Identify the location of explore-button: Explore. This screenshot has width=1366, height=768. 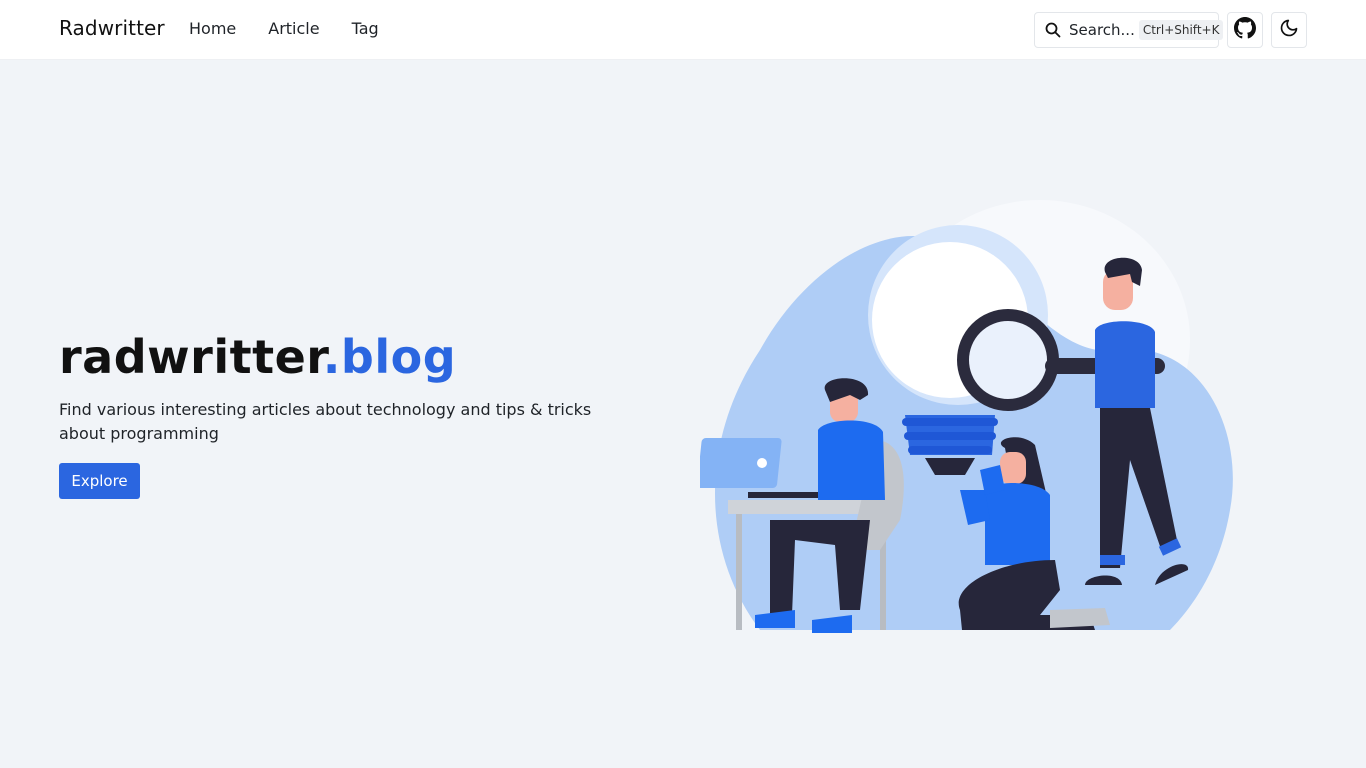
(99, 481).